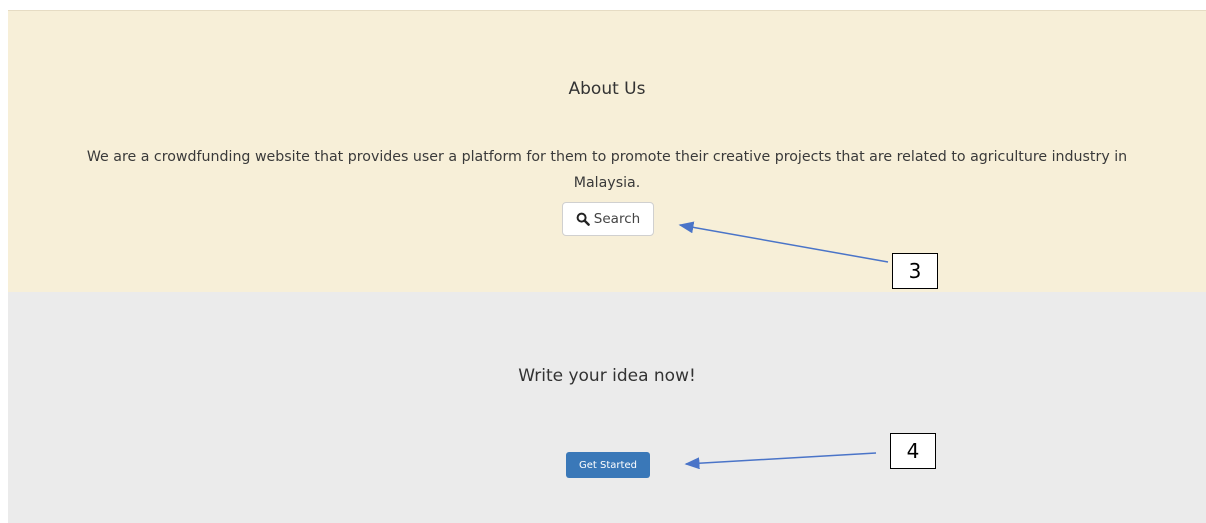 This screenshot has height=523, width=1206. I want to click on annotation-callout-4: 4, so click(913, 451).